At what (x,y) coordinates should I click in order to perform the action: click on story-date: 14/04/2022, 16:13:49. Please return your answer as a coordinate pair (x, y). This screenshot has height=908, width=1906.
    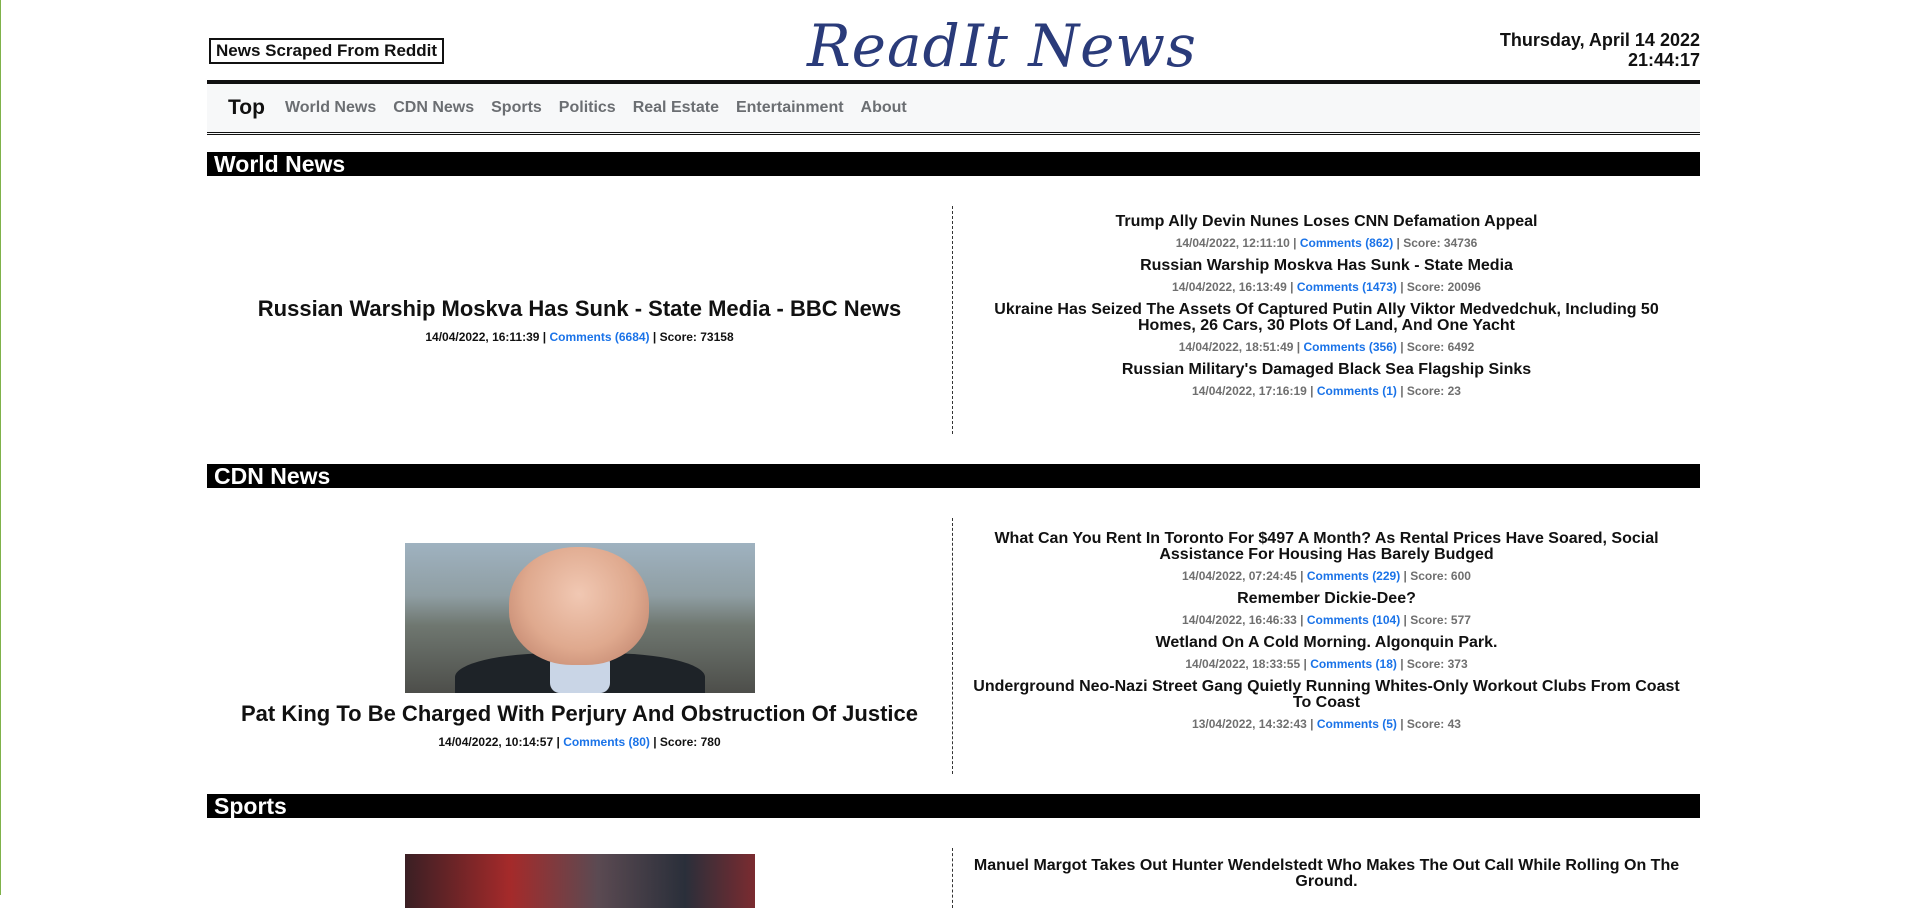
    Looking at the image, I should click on (1229, 287).